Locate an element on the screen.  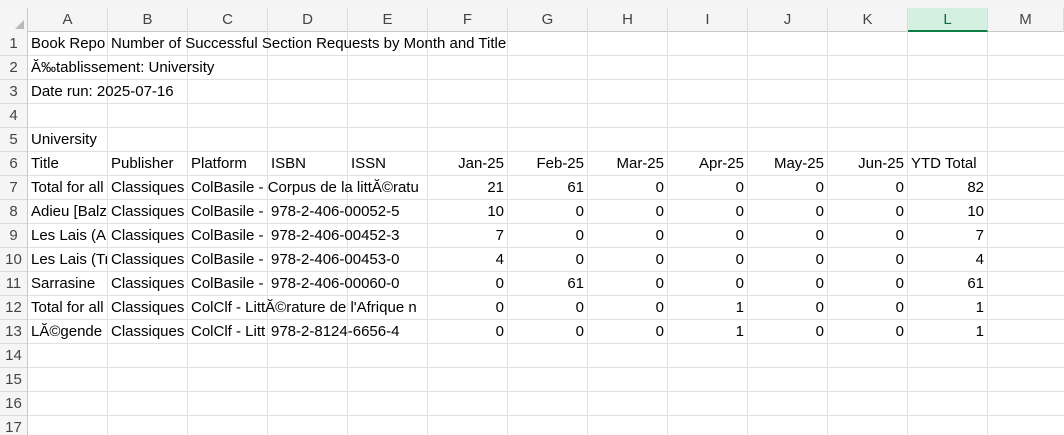
column-header-m: M is located at coordinates (1026, 20).